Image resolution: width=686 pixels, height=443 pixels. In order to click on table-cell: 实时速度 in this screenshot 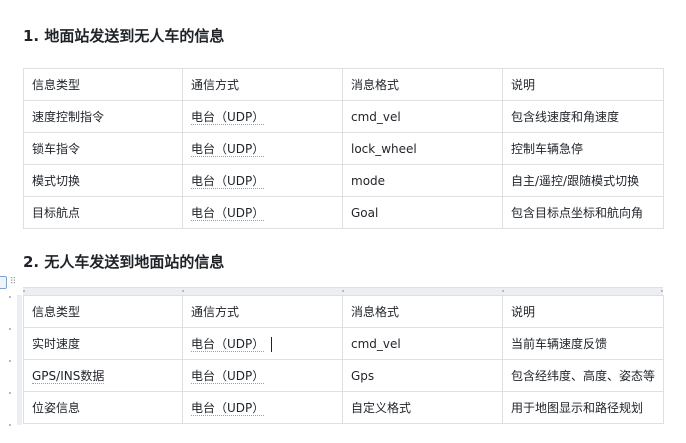, I will do `click(103, 343)`.